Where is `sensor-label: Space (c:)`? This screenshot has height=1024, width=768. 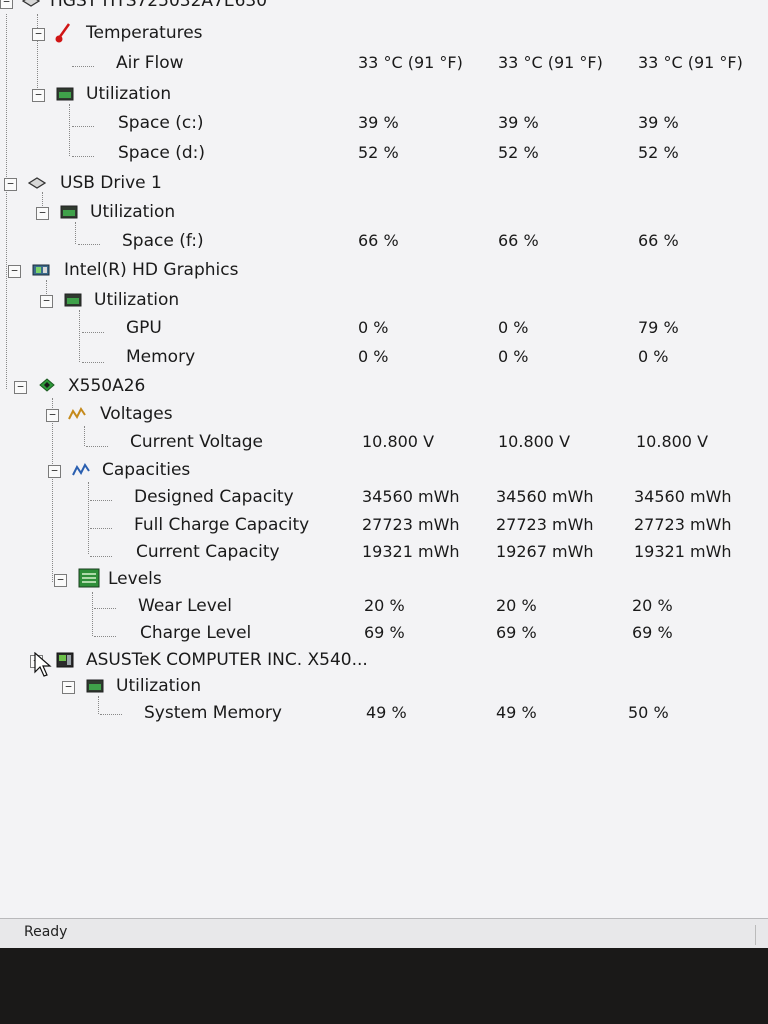 sensor-label: Space (c:) is located at coordinates (161, 123).